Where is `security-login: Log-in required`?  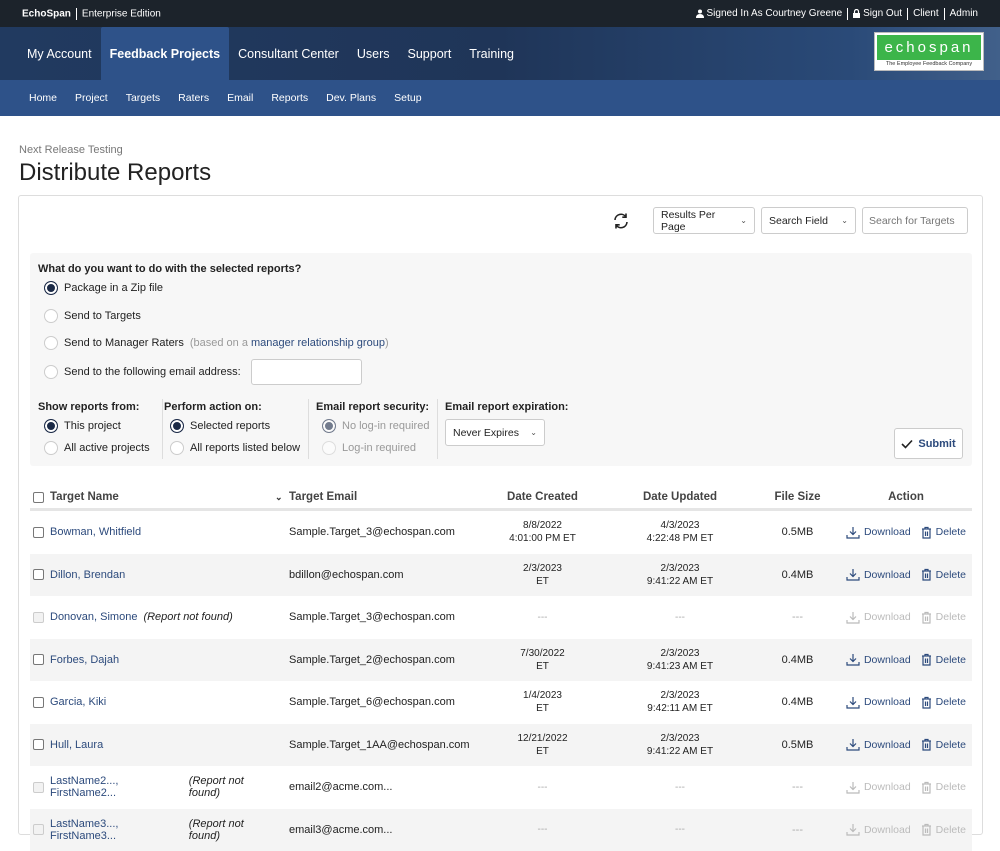
security-login: Log-in required is located at coordinates (375, 448).